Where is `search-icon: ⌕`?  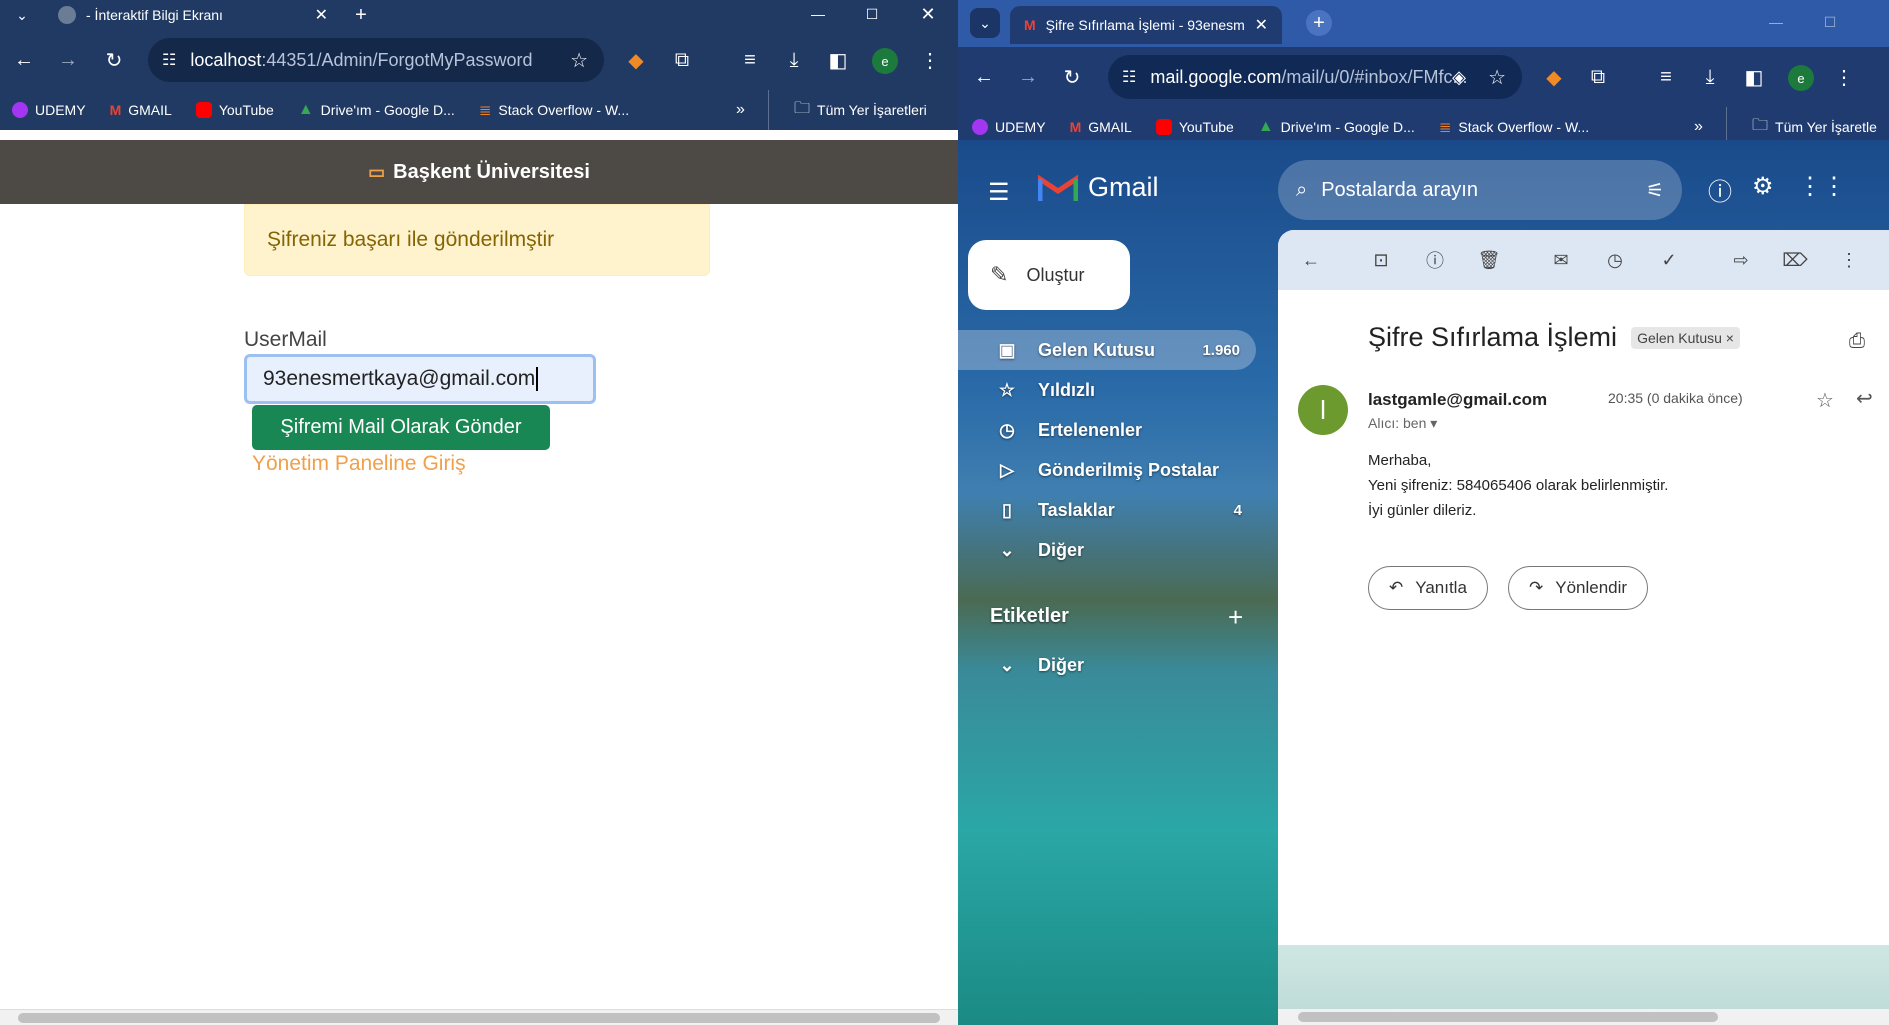
search-icon: ⌕ is located at coordinates (1301, 190).